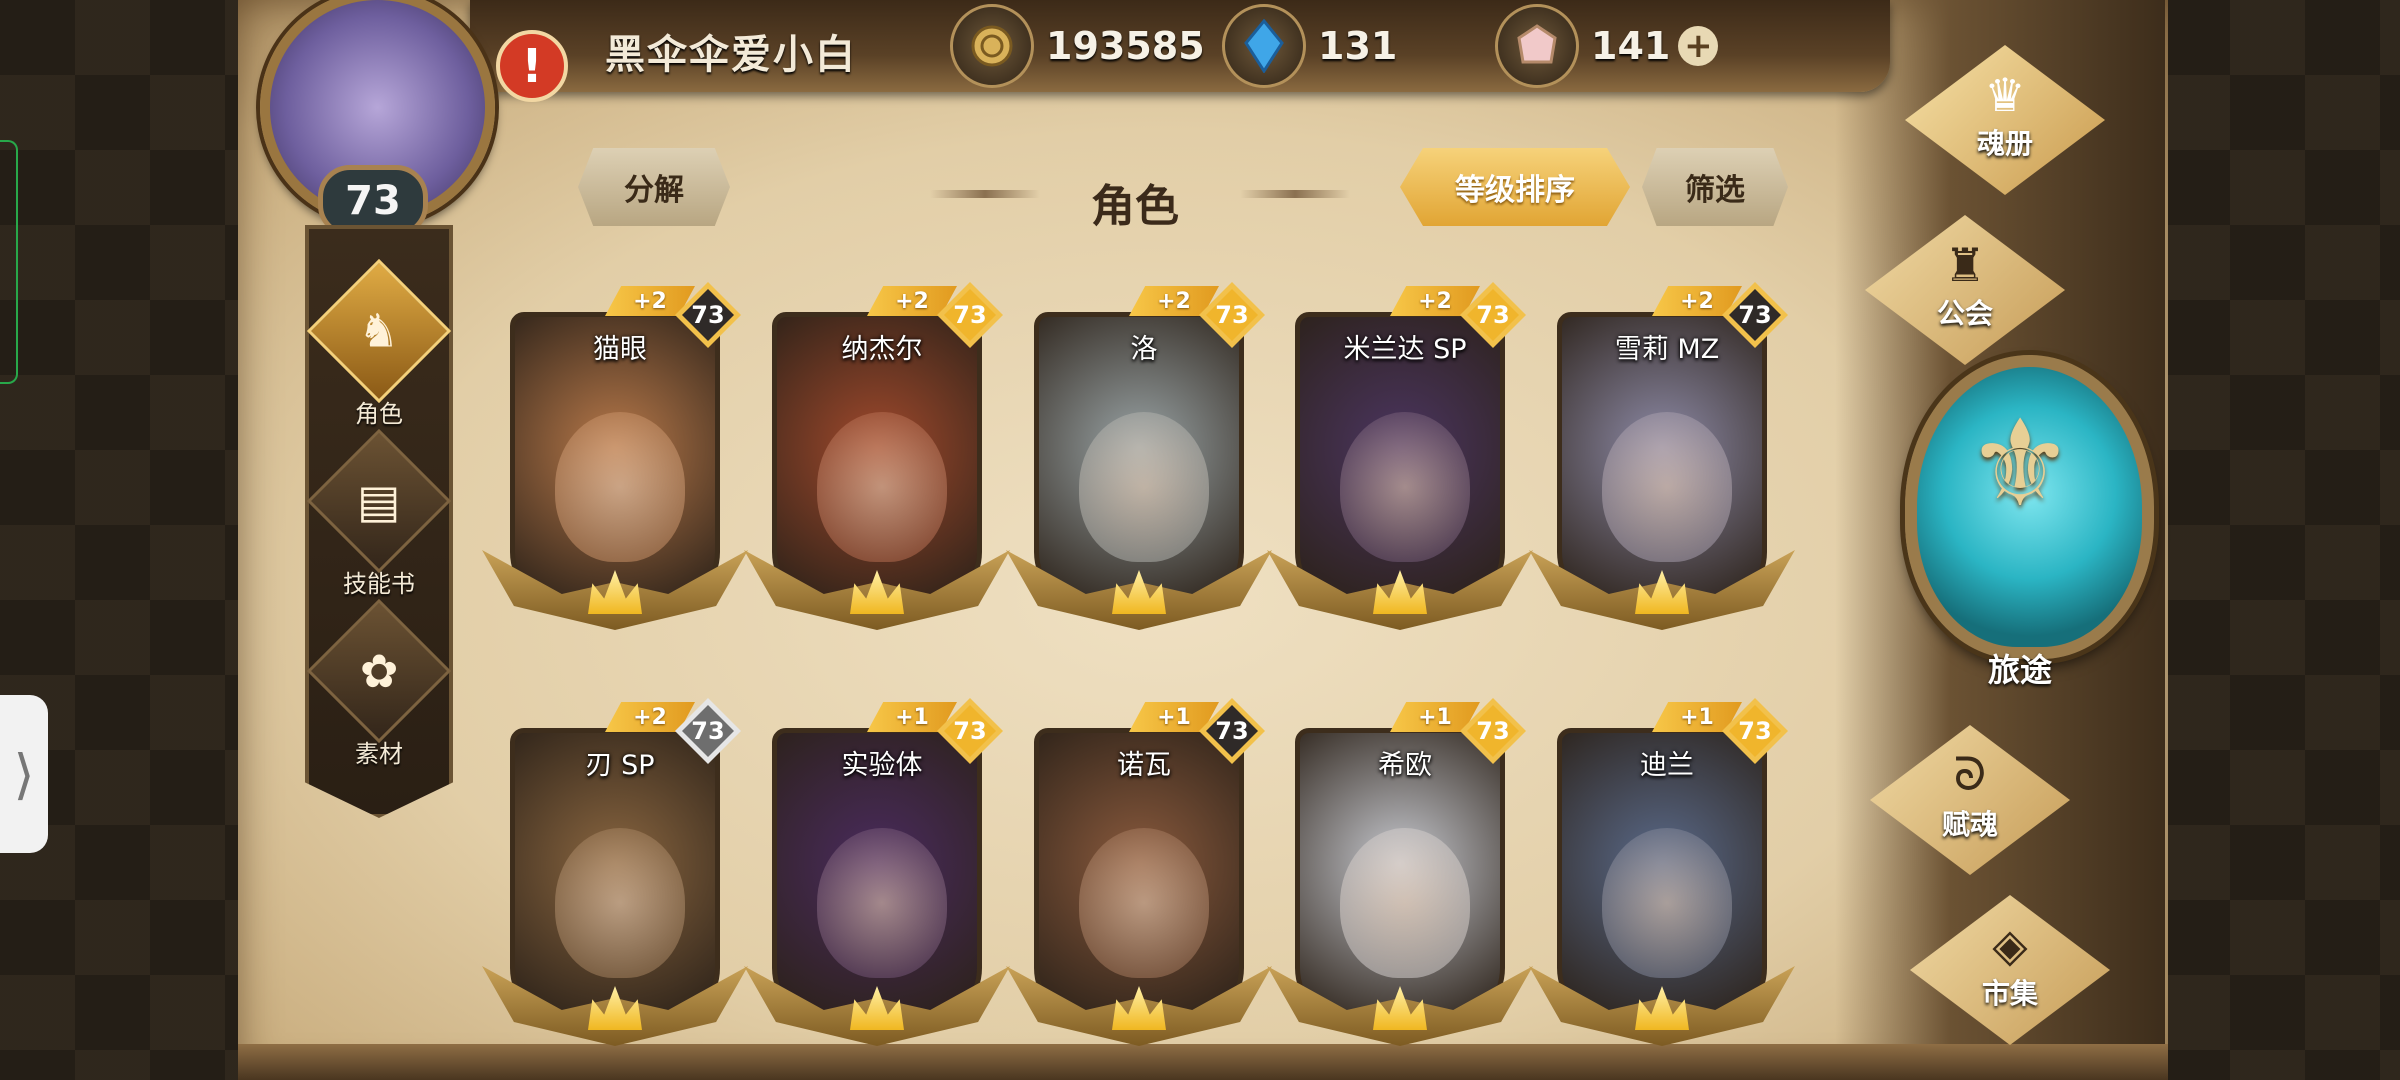 Image resolution: width=2400 pixels, height=1080 pixels. What do you see at coordinates (1667, 349) in the screenshot?
I see `character-name: 雪莉 MZ` at bounding box center [1667, 349].